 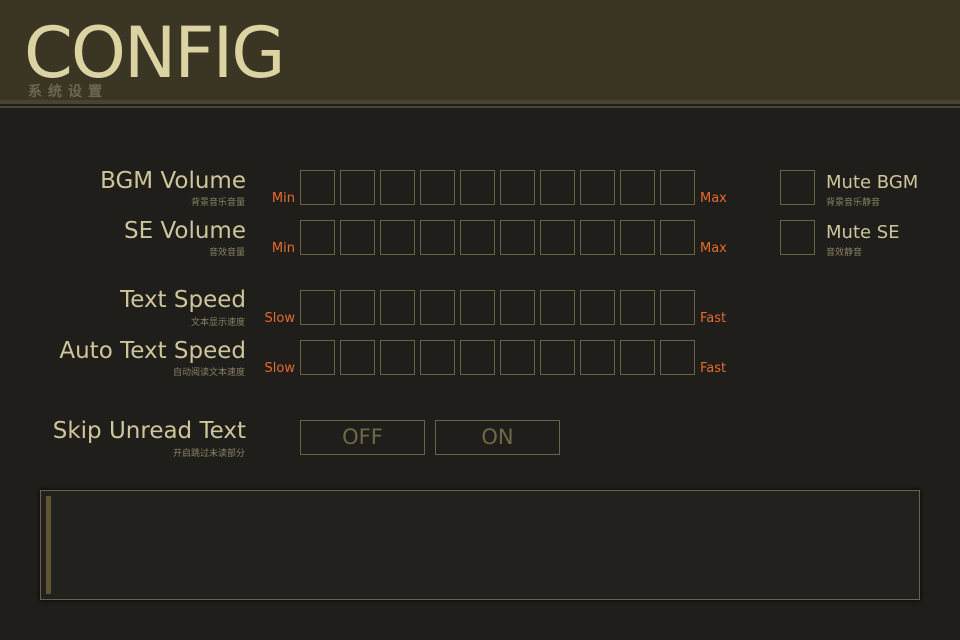 I want to click on header-divider, so click(x=480, y=102).